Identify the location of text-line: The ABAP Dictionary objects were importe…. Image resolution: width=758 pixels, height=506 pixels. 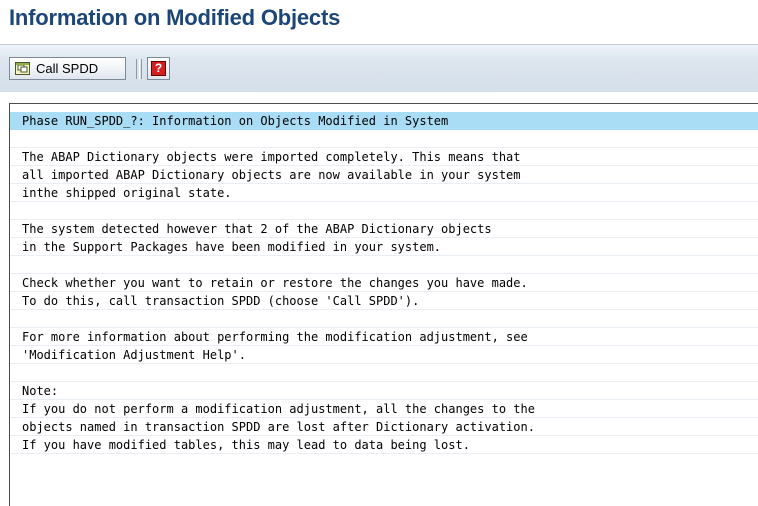
(384, 157).